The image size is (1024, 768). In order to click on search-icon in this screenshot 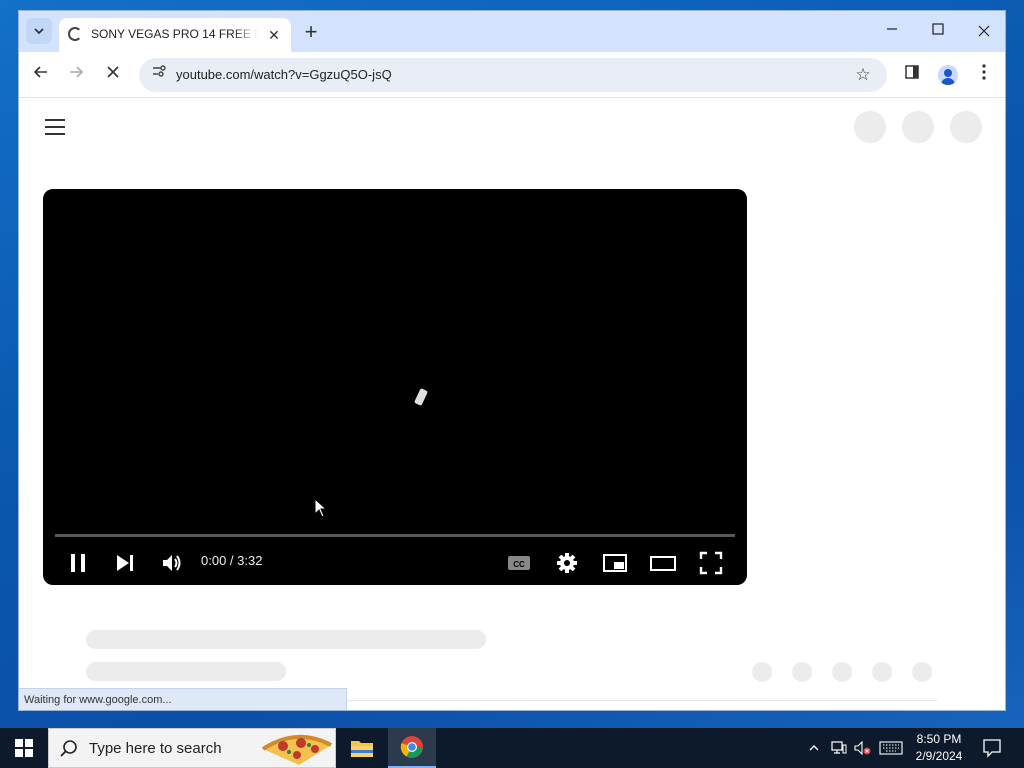, I will do `click(68, 748)`.